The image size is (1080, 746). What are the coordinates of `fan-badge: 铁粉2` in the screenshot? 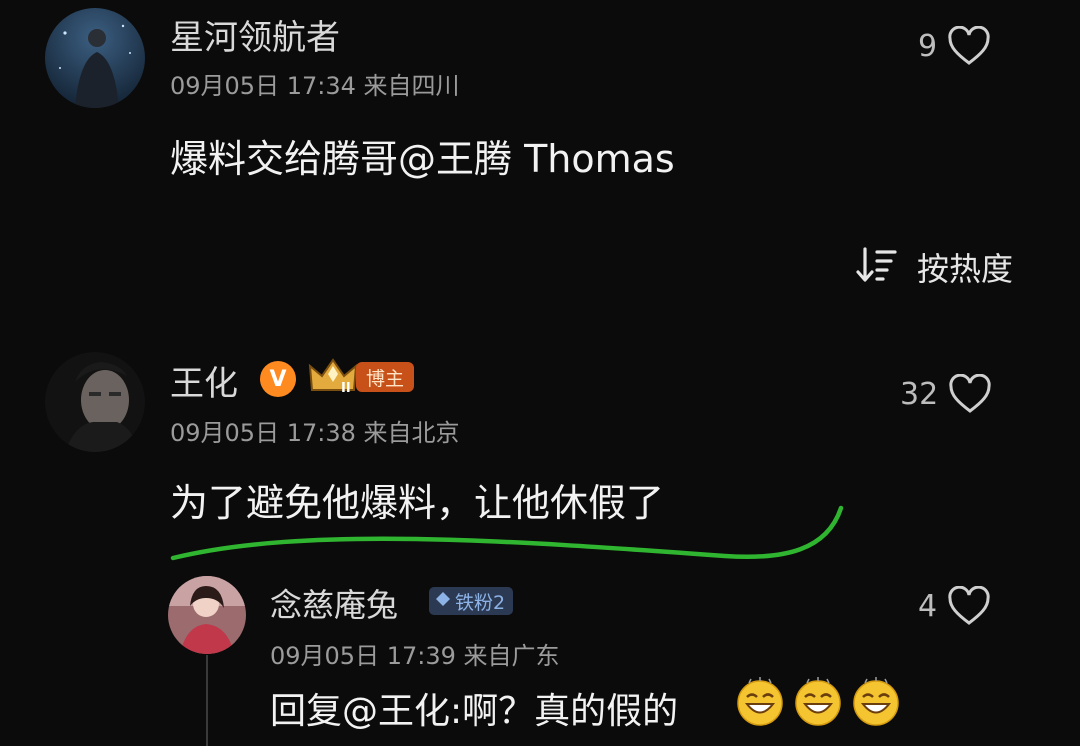 It's located at (471, 601).